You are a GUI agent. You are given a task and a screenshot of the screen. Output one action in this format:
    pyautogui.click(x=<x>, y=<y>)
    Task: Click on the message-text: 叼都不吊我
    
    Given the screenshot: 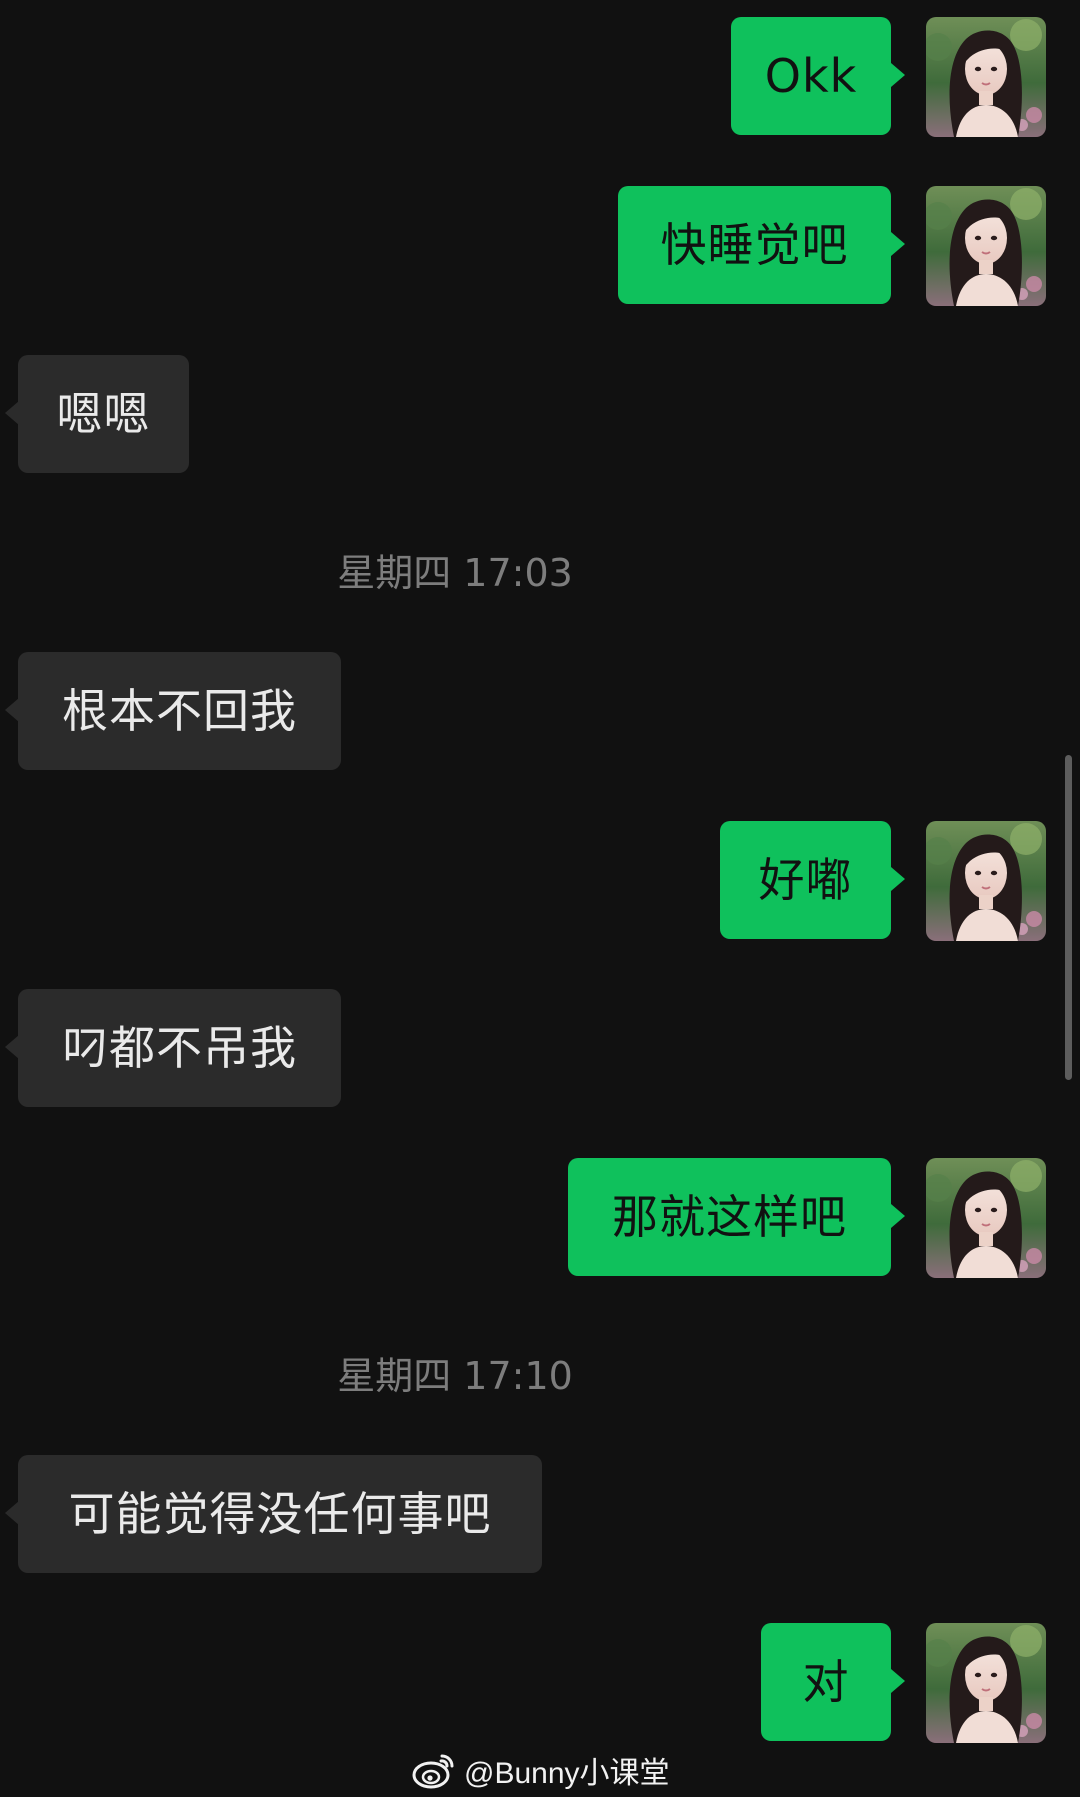 What is the action you would take?
    pyautogui.click(x=179, y=1048)
    